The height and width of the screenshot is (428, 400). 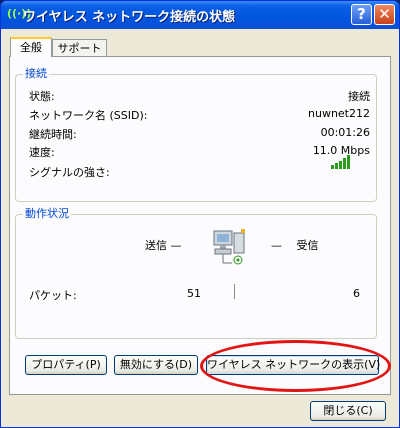 I want to click on duration-value: 00:01:26, so click(x=345, y=132).